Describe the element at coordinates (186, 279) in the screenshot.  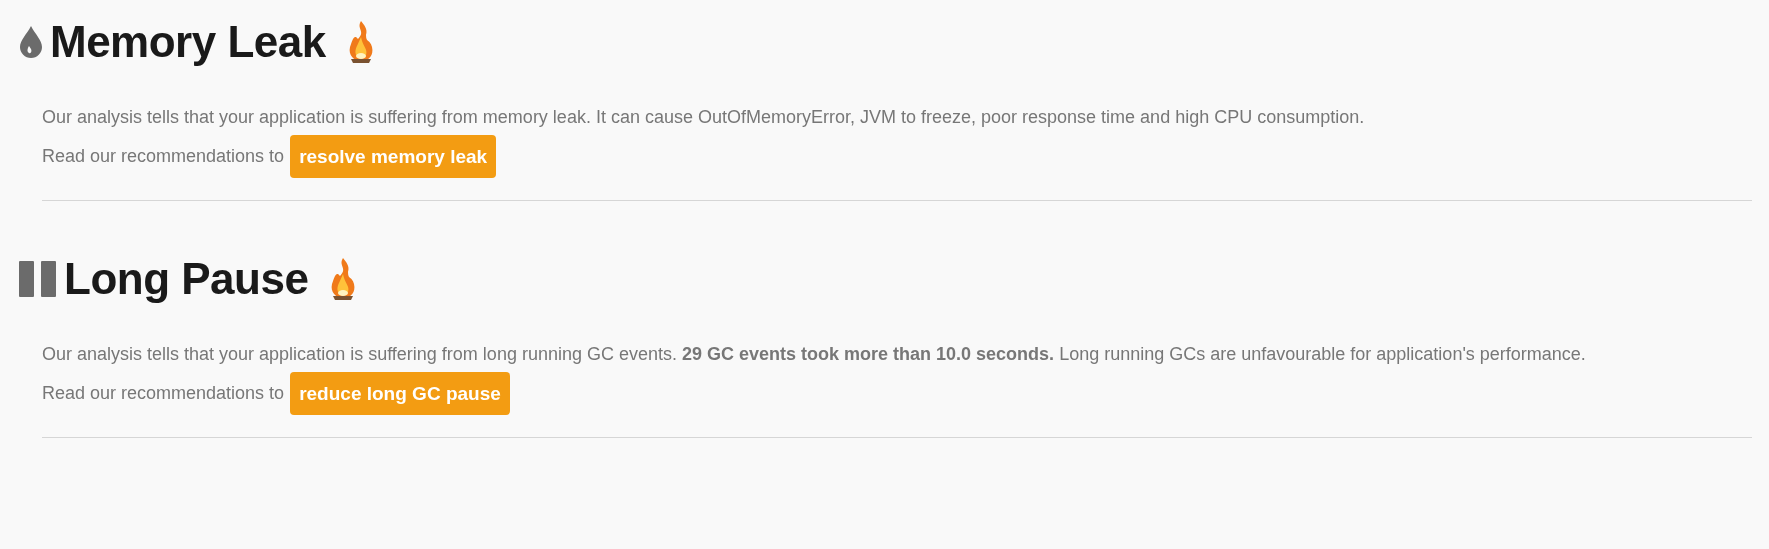
I see `section-title: Long Pause` at that location.